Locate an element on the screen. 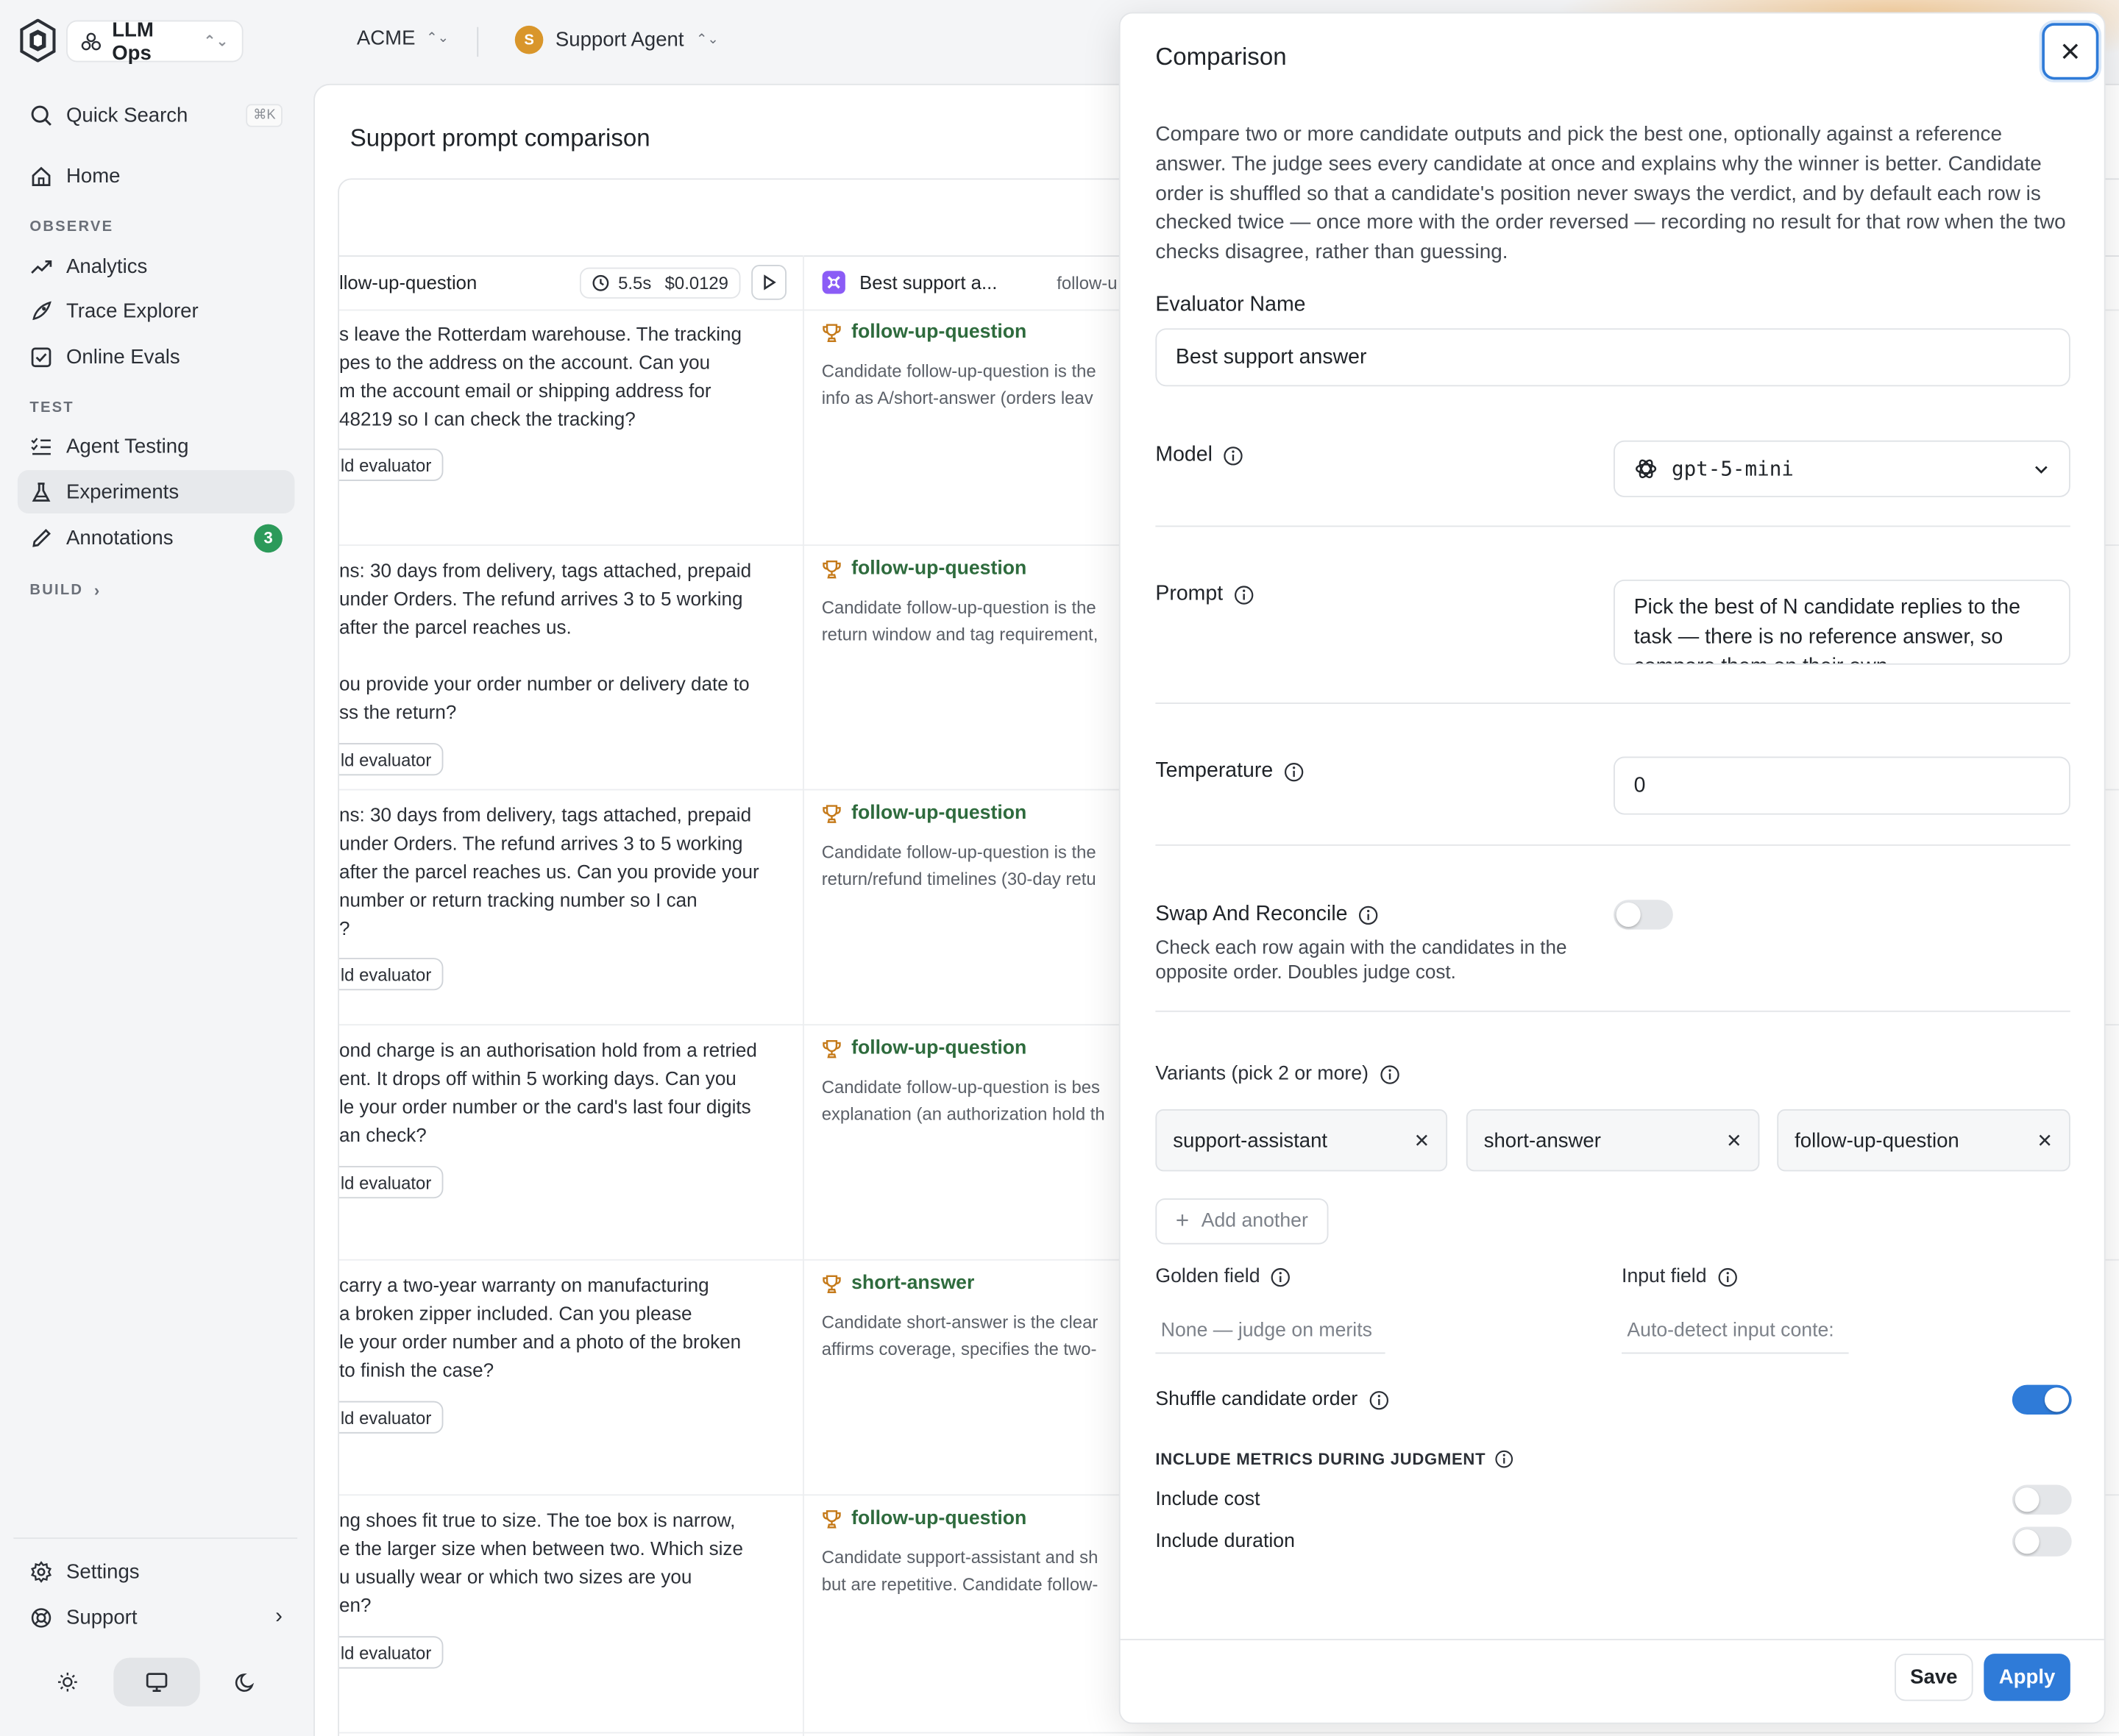  org-switcher: ACME ⌃⌄ is located at coordinates (403, 38).